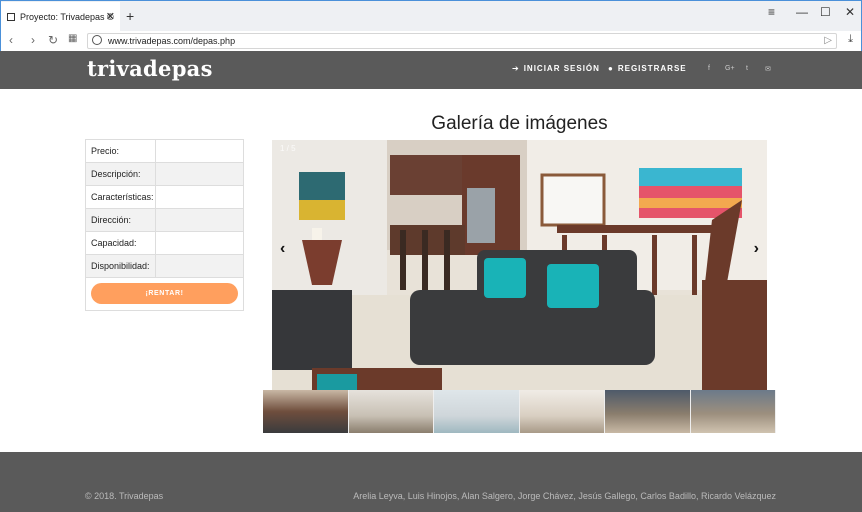 The height and width of the screenshot is (512, 862). I want to click on send-icon: ▷, so click(828, 41).